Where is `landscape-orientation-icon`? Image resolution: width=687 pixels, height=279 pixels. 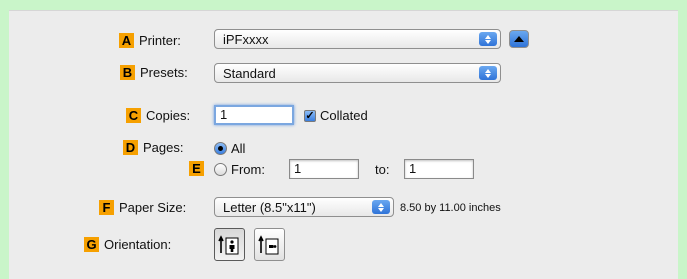
landscape-orientation-icon is located at coordinates (267, 244).